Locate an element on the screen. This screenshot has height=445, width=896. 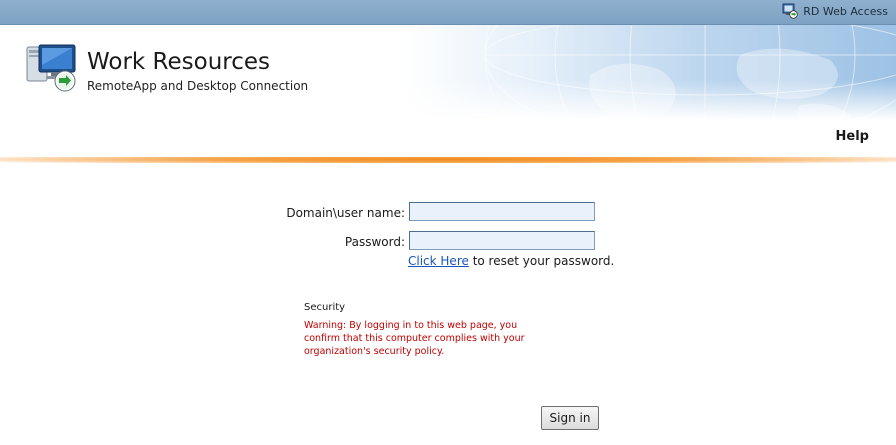
top-bar: RD Web Access is located at coordinates (448, 12).